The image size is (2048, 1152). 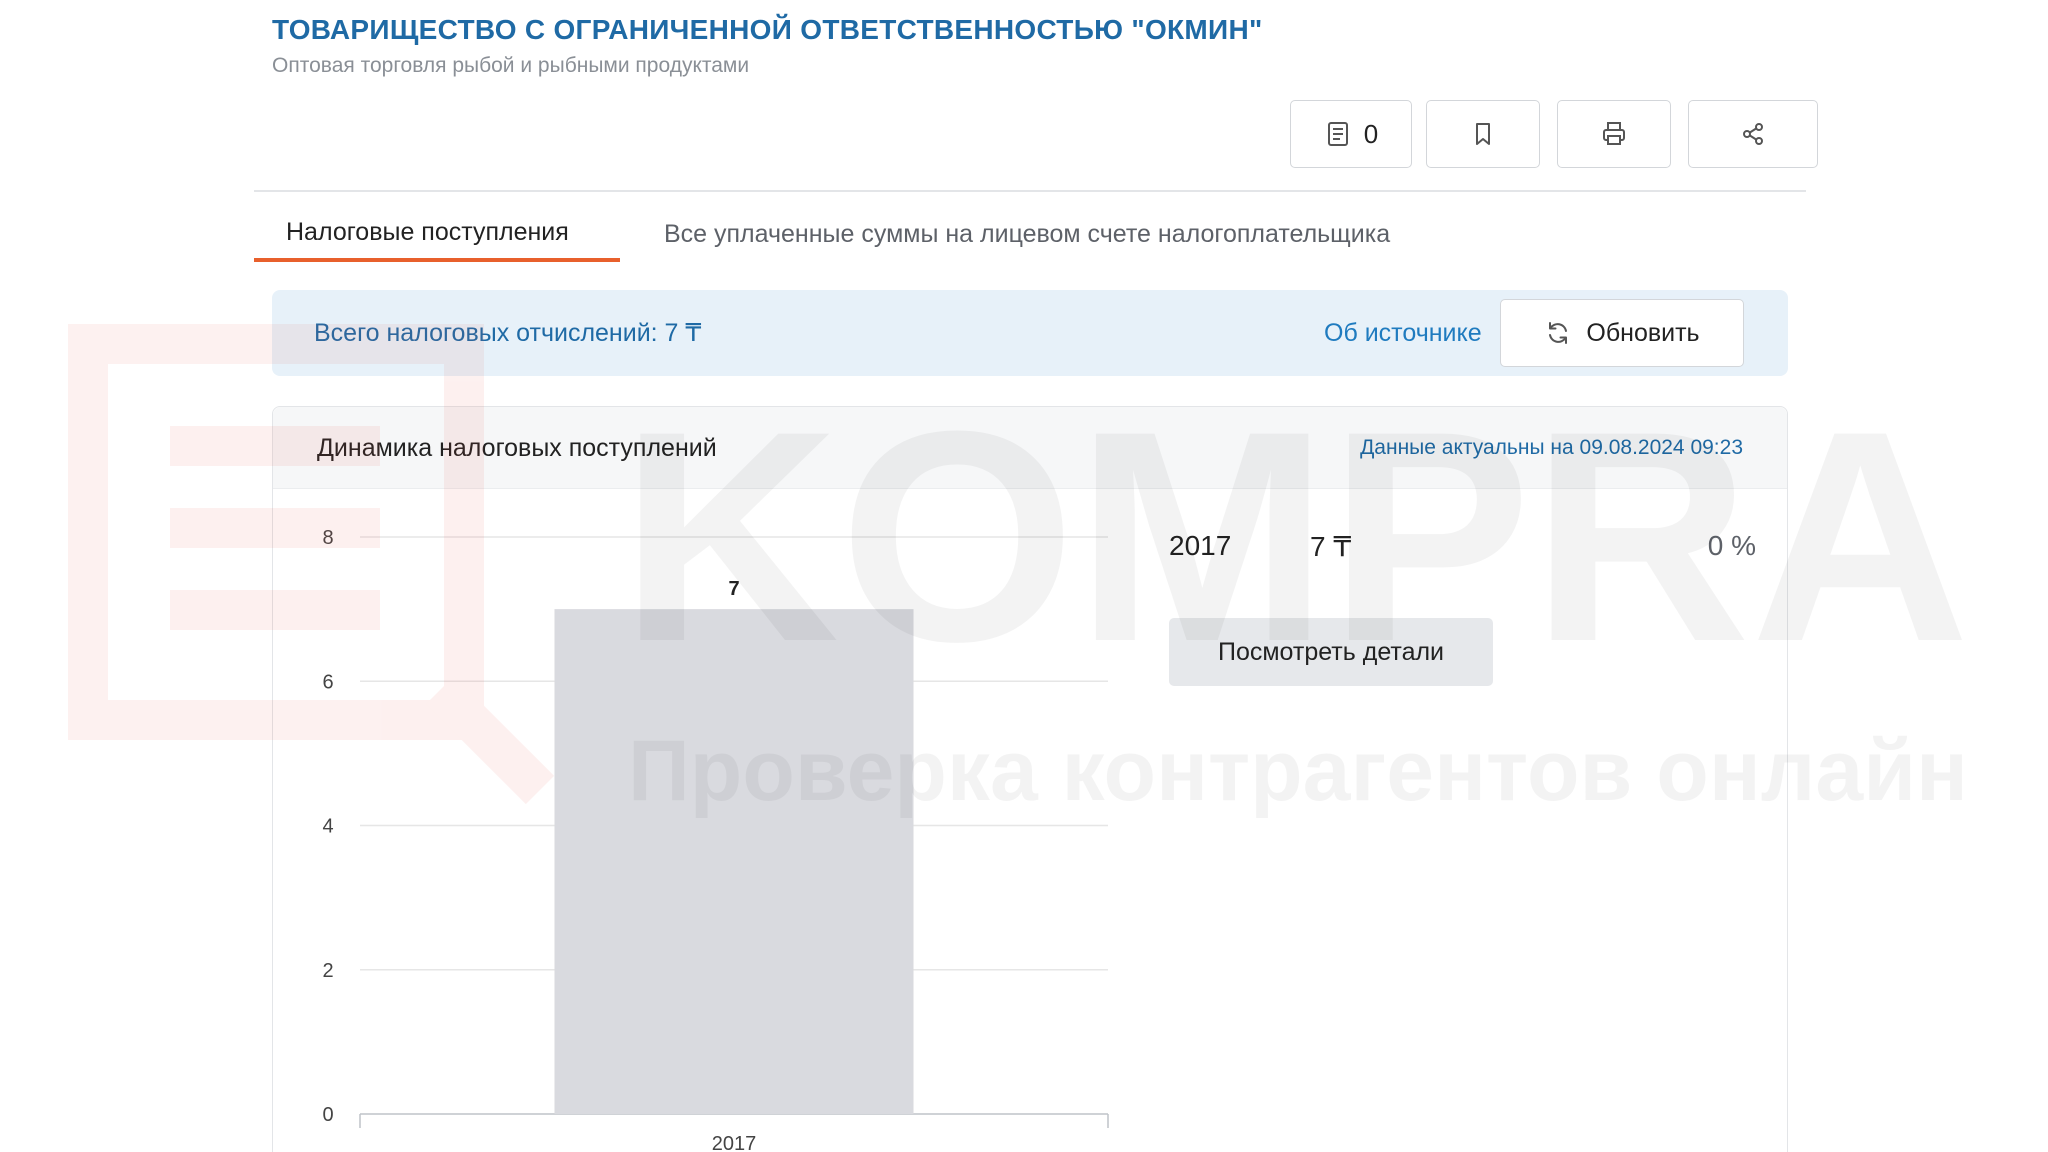 I want to click on y-tick-label: 6, so click(x=327, y=682).